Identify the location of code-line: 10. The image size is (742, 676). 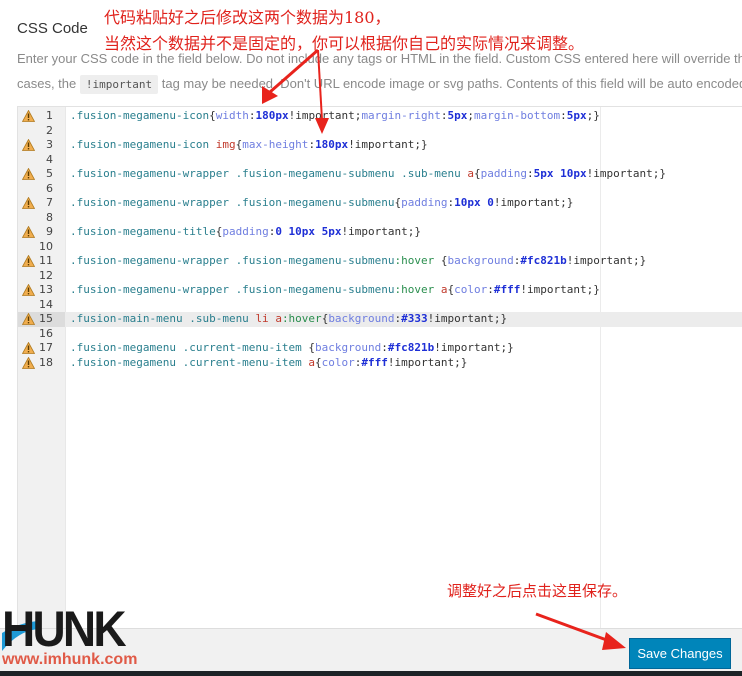
(380, 247).